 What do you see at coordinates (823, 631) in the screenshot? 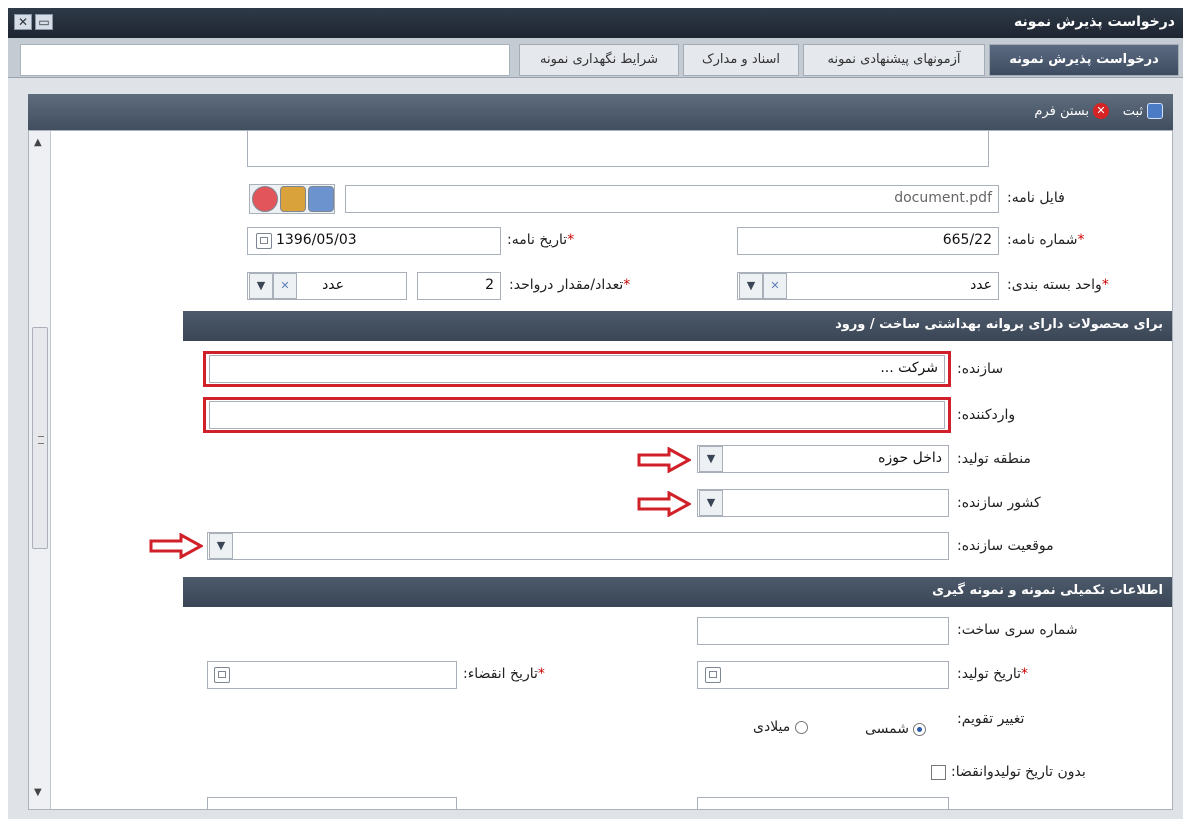
I see `batch-number-input` at bounding box center [823, 631].